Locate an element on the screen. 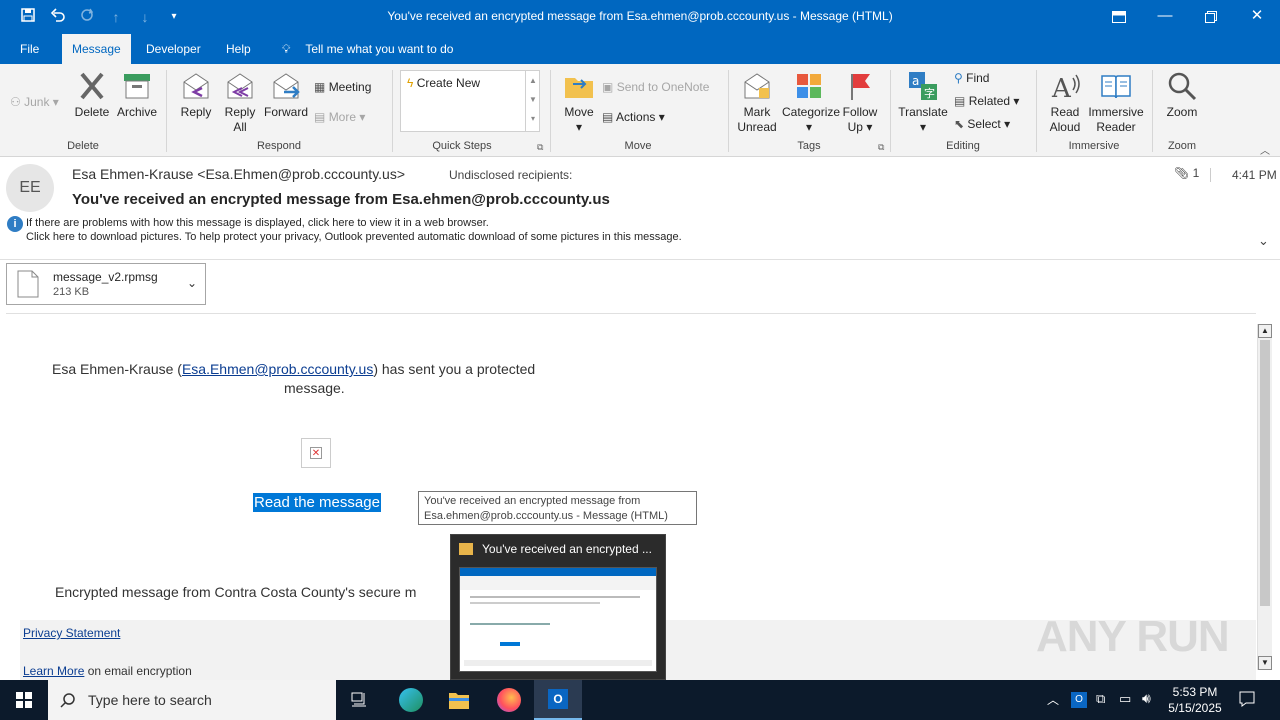  more-icon: ▤ is located at coordinates (320, 117).